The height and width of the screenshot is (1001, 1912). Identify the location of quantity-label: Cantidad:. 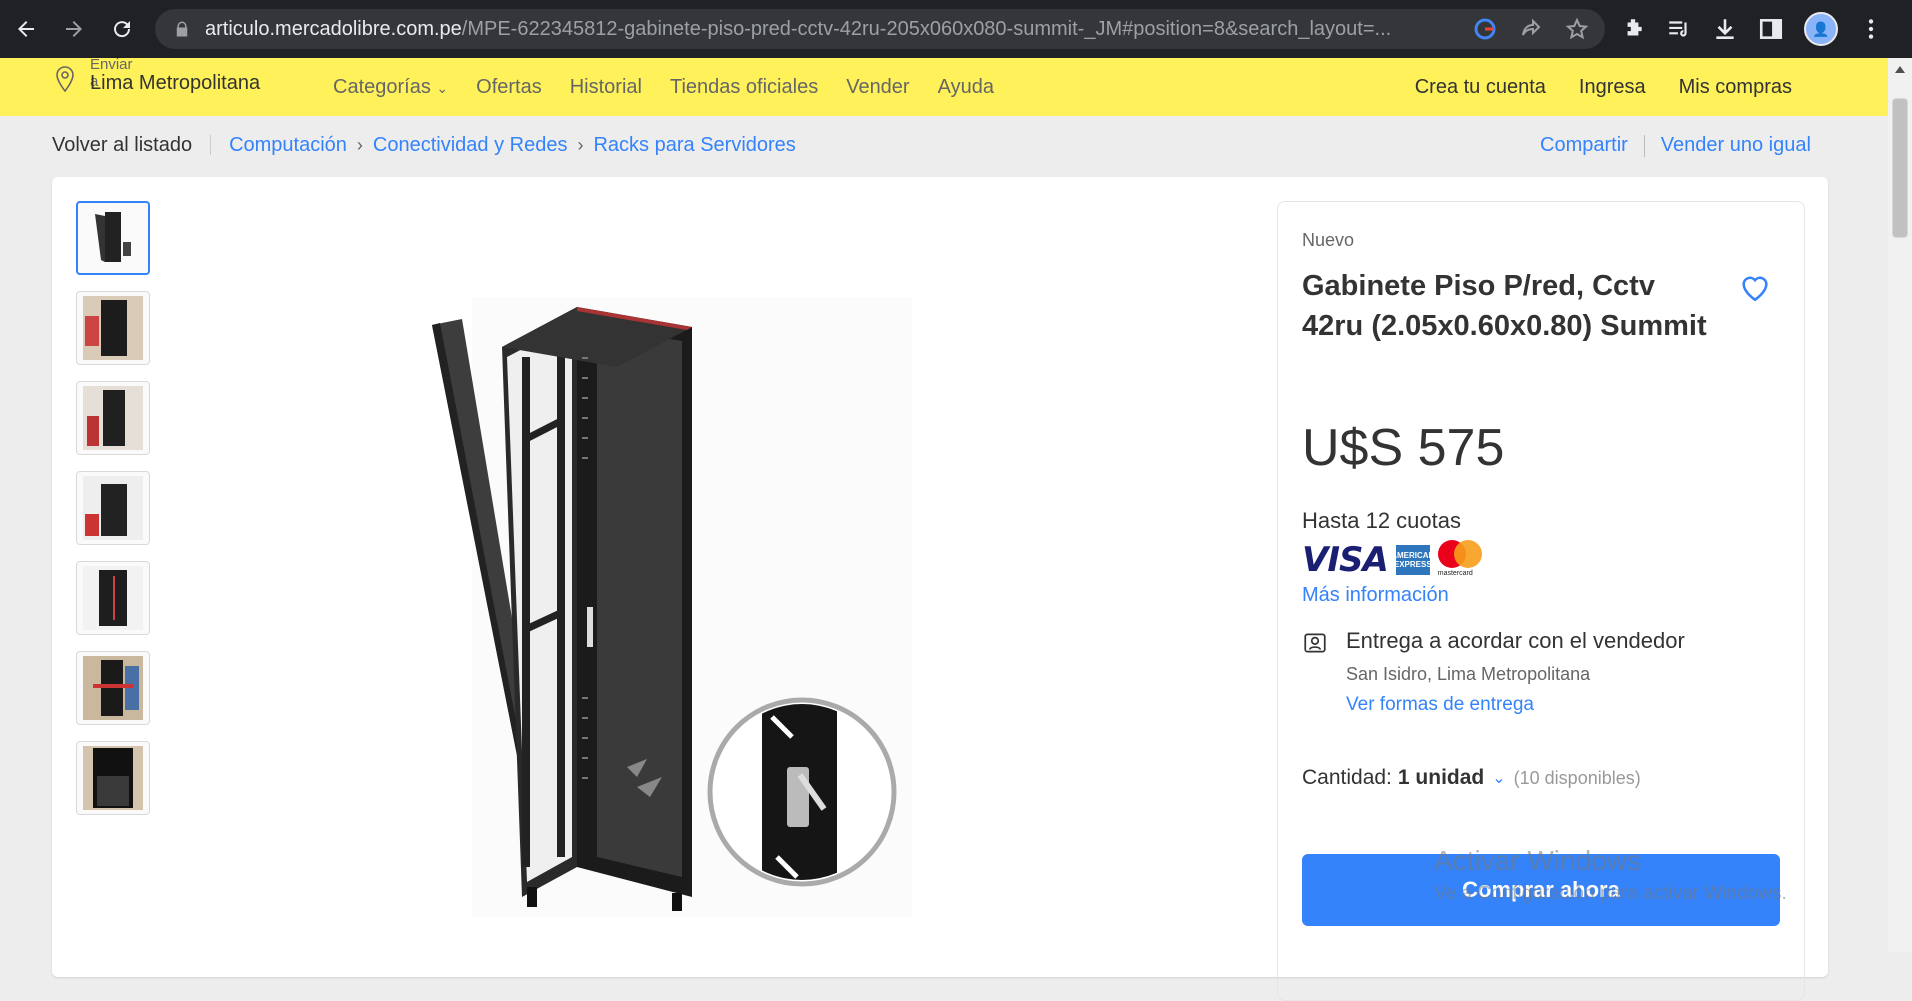
(1347, 777).